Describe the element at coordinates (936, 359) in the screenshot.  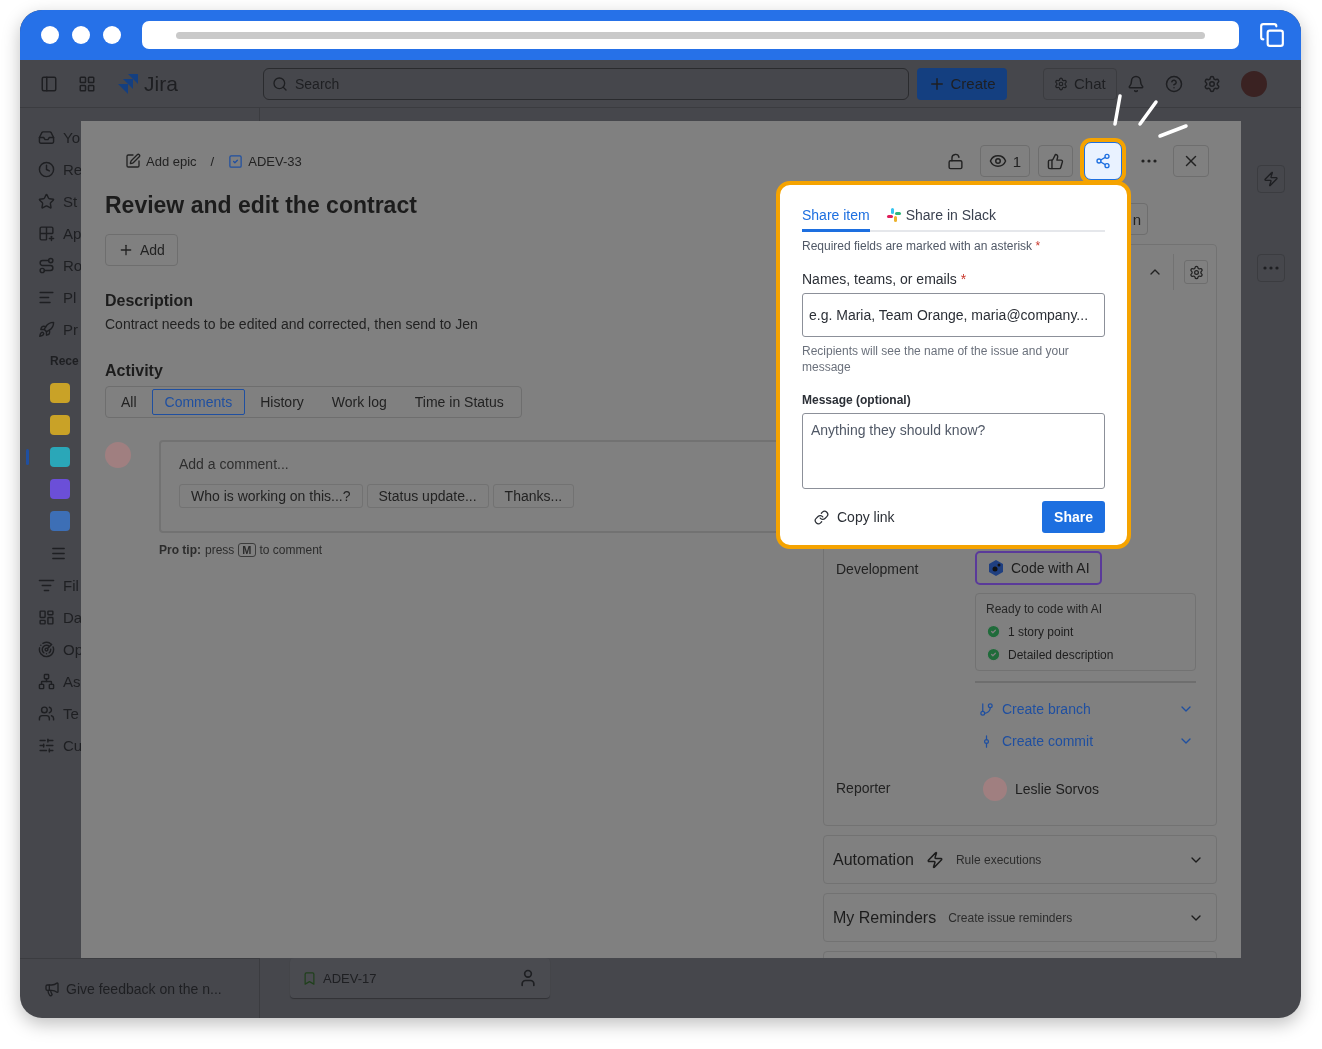
I see `helper-text: Recipients will see the name of the issue and your message` at that location.